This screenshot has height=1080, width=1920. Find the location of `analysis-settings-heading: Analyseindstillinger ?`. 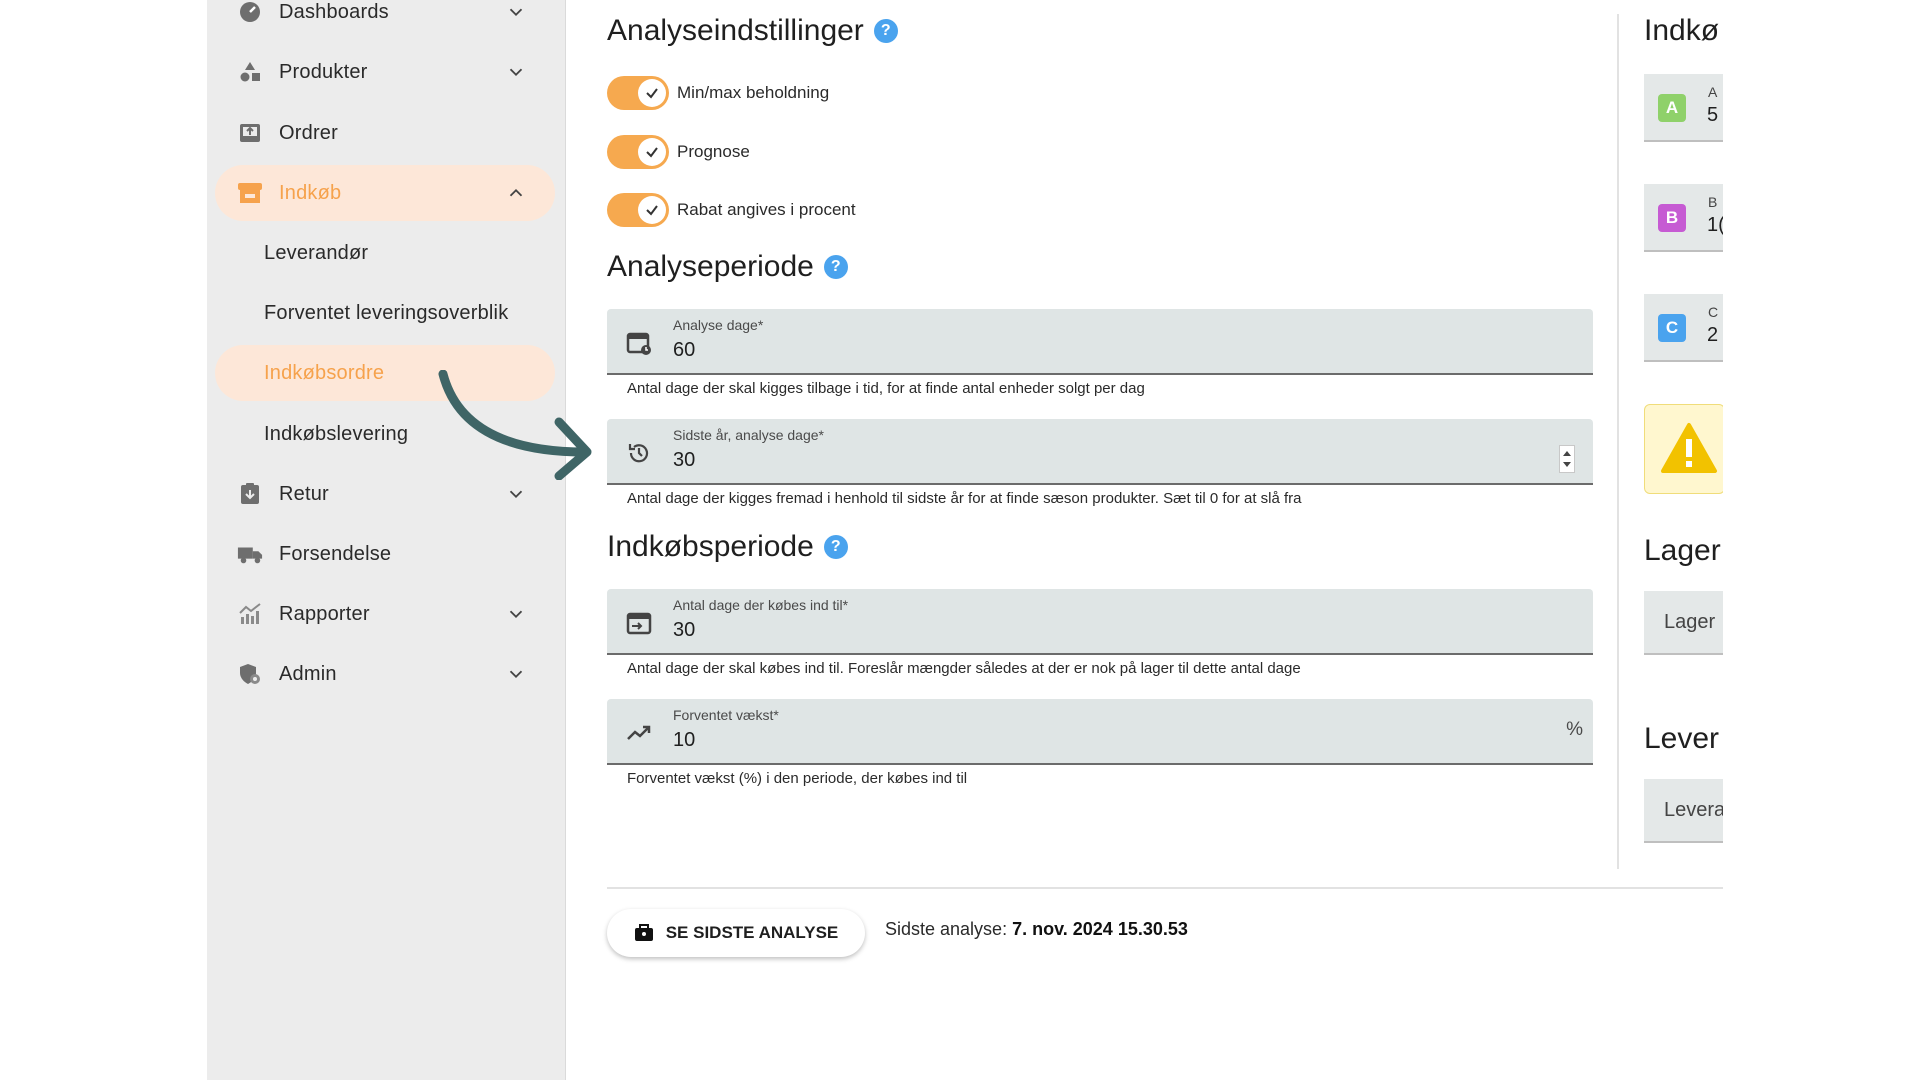

analysis-settings-heading: Analyseindstillinger ? is located at coordinates (752, 31).